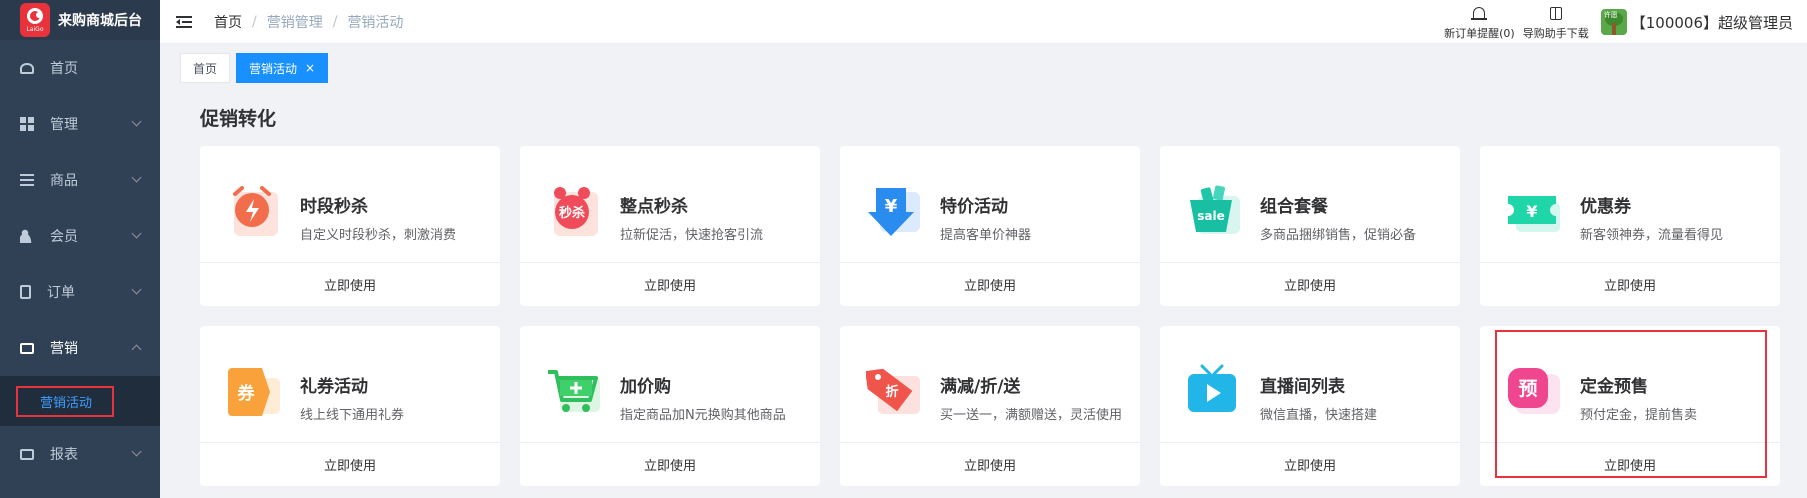 This screenshot has width=1807, height=498. What do you see at coordinates (334, 387) in the screenshot?
I see `card-title: 礼券活动` at bounding box center [334, 387].